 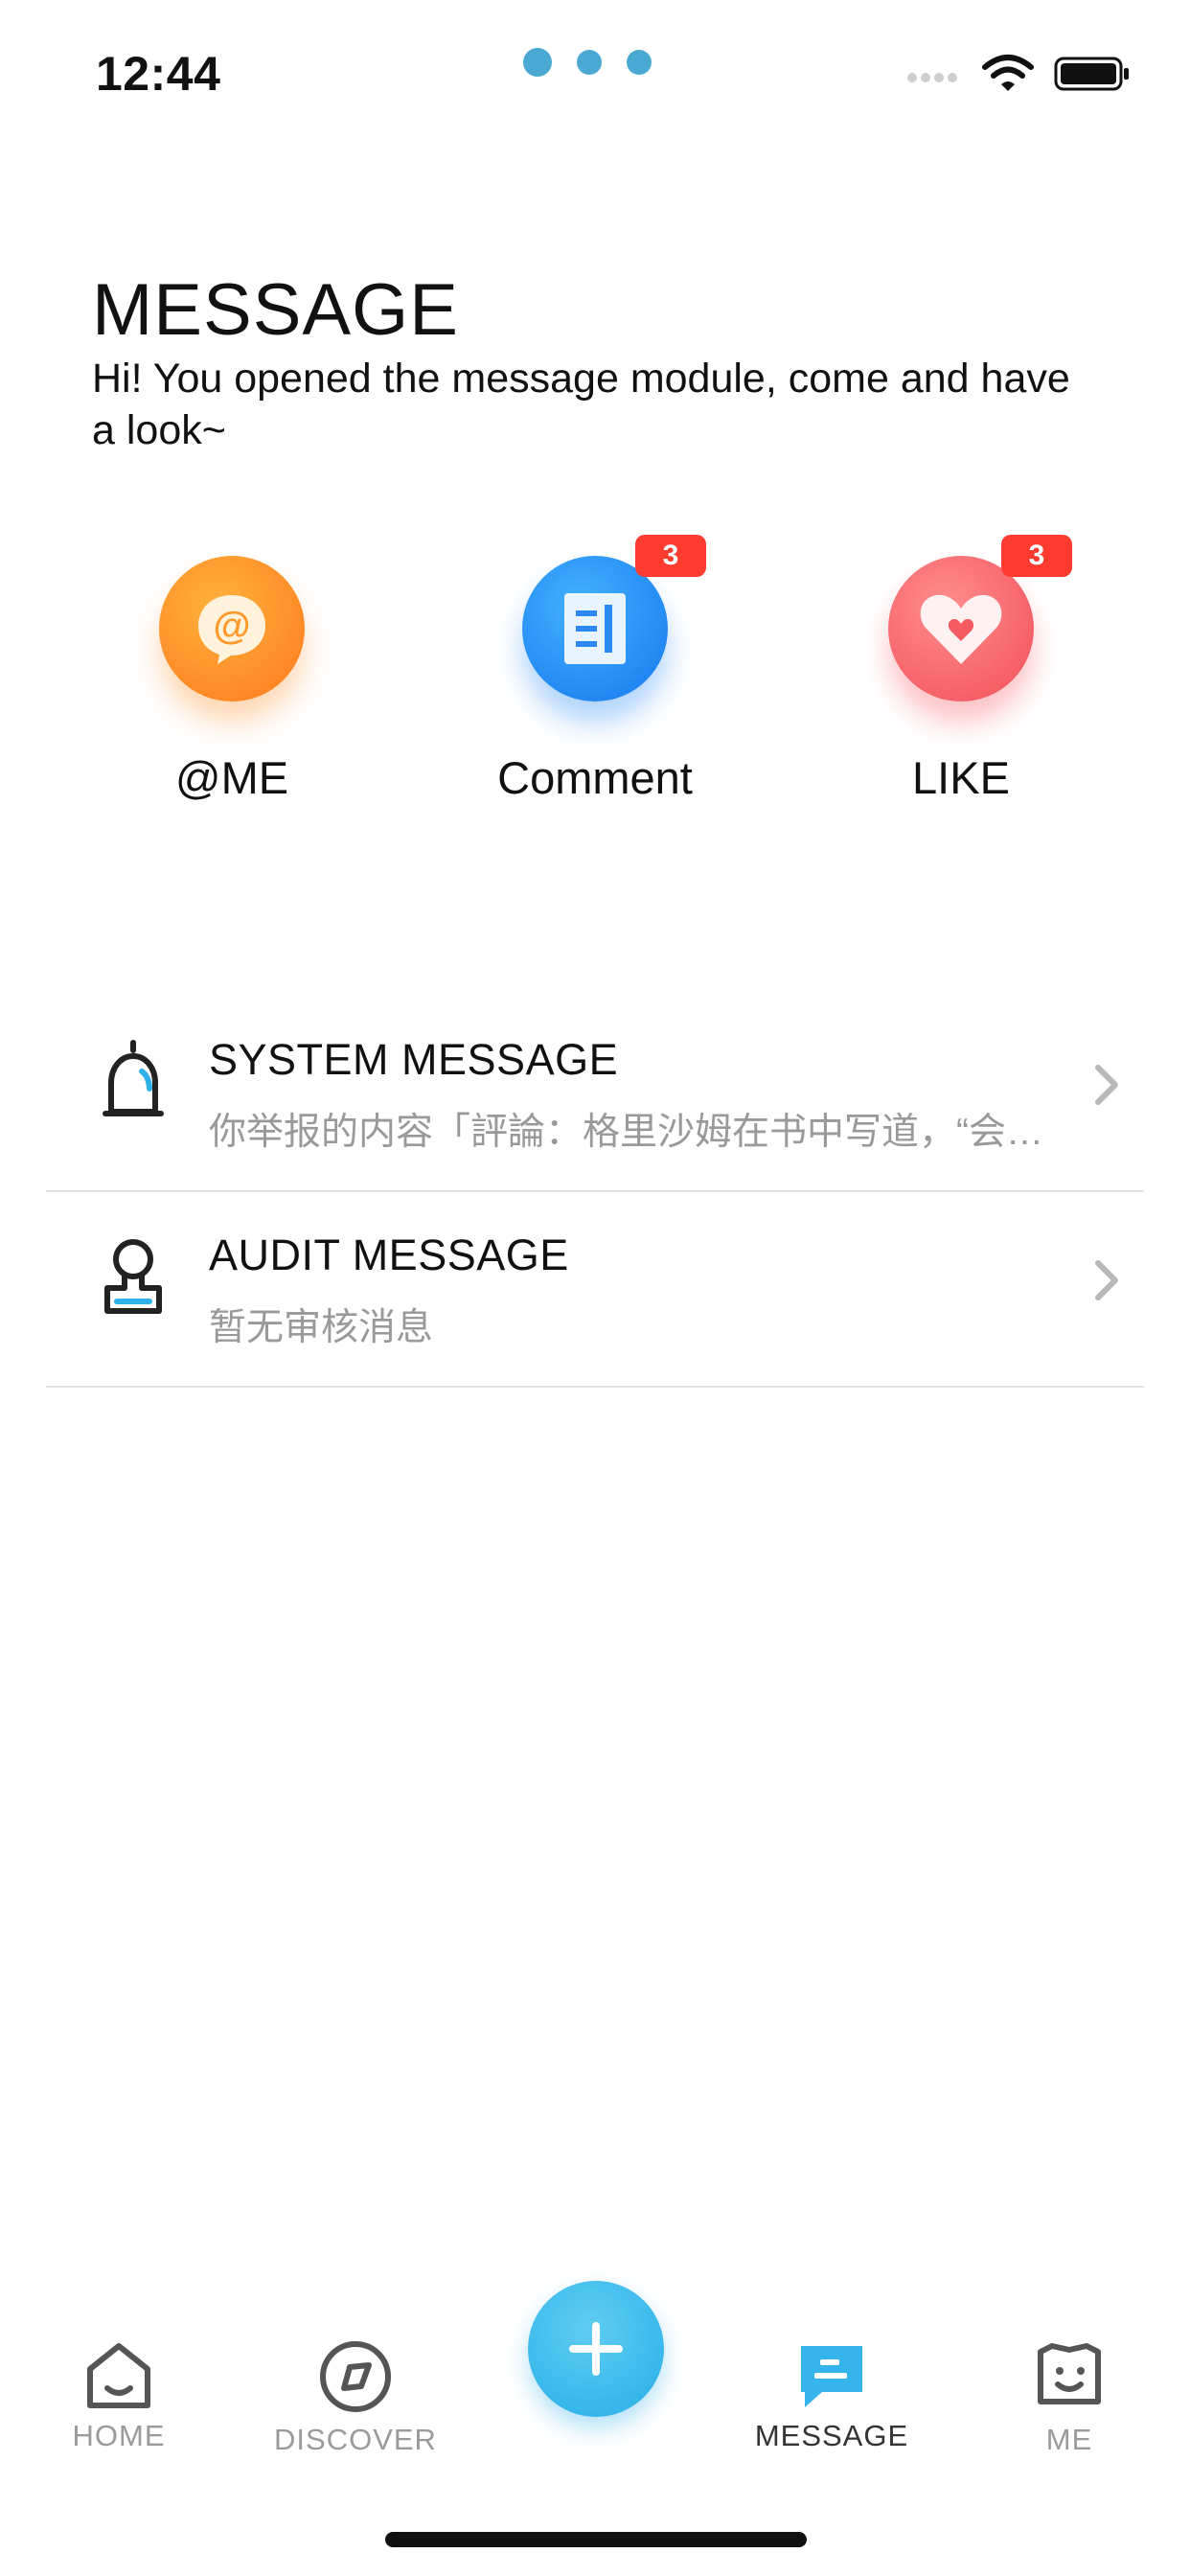 What do you see at coordinates (961, 777) in the screenshot?
I see `like-label: LIKE` at bounding box center [961, 777].